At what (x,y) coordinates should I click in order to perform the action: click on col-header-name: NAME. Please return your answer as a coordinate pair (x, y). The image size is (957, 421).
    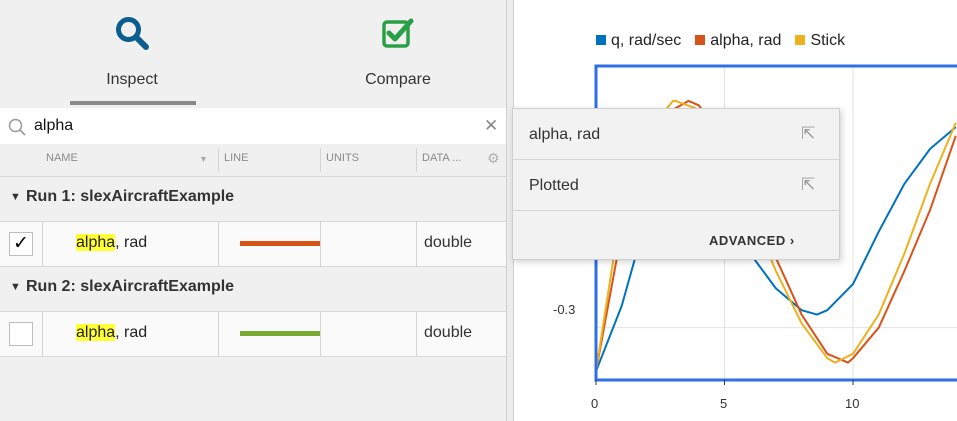
    Looking at the image, I should click on (62, 158).